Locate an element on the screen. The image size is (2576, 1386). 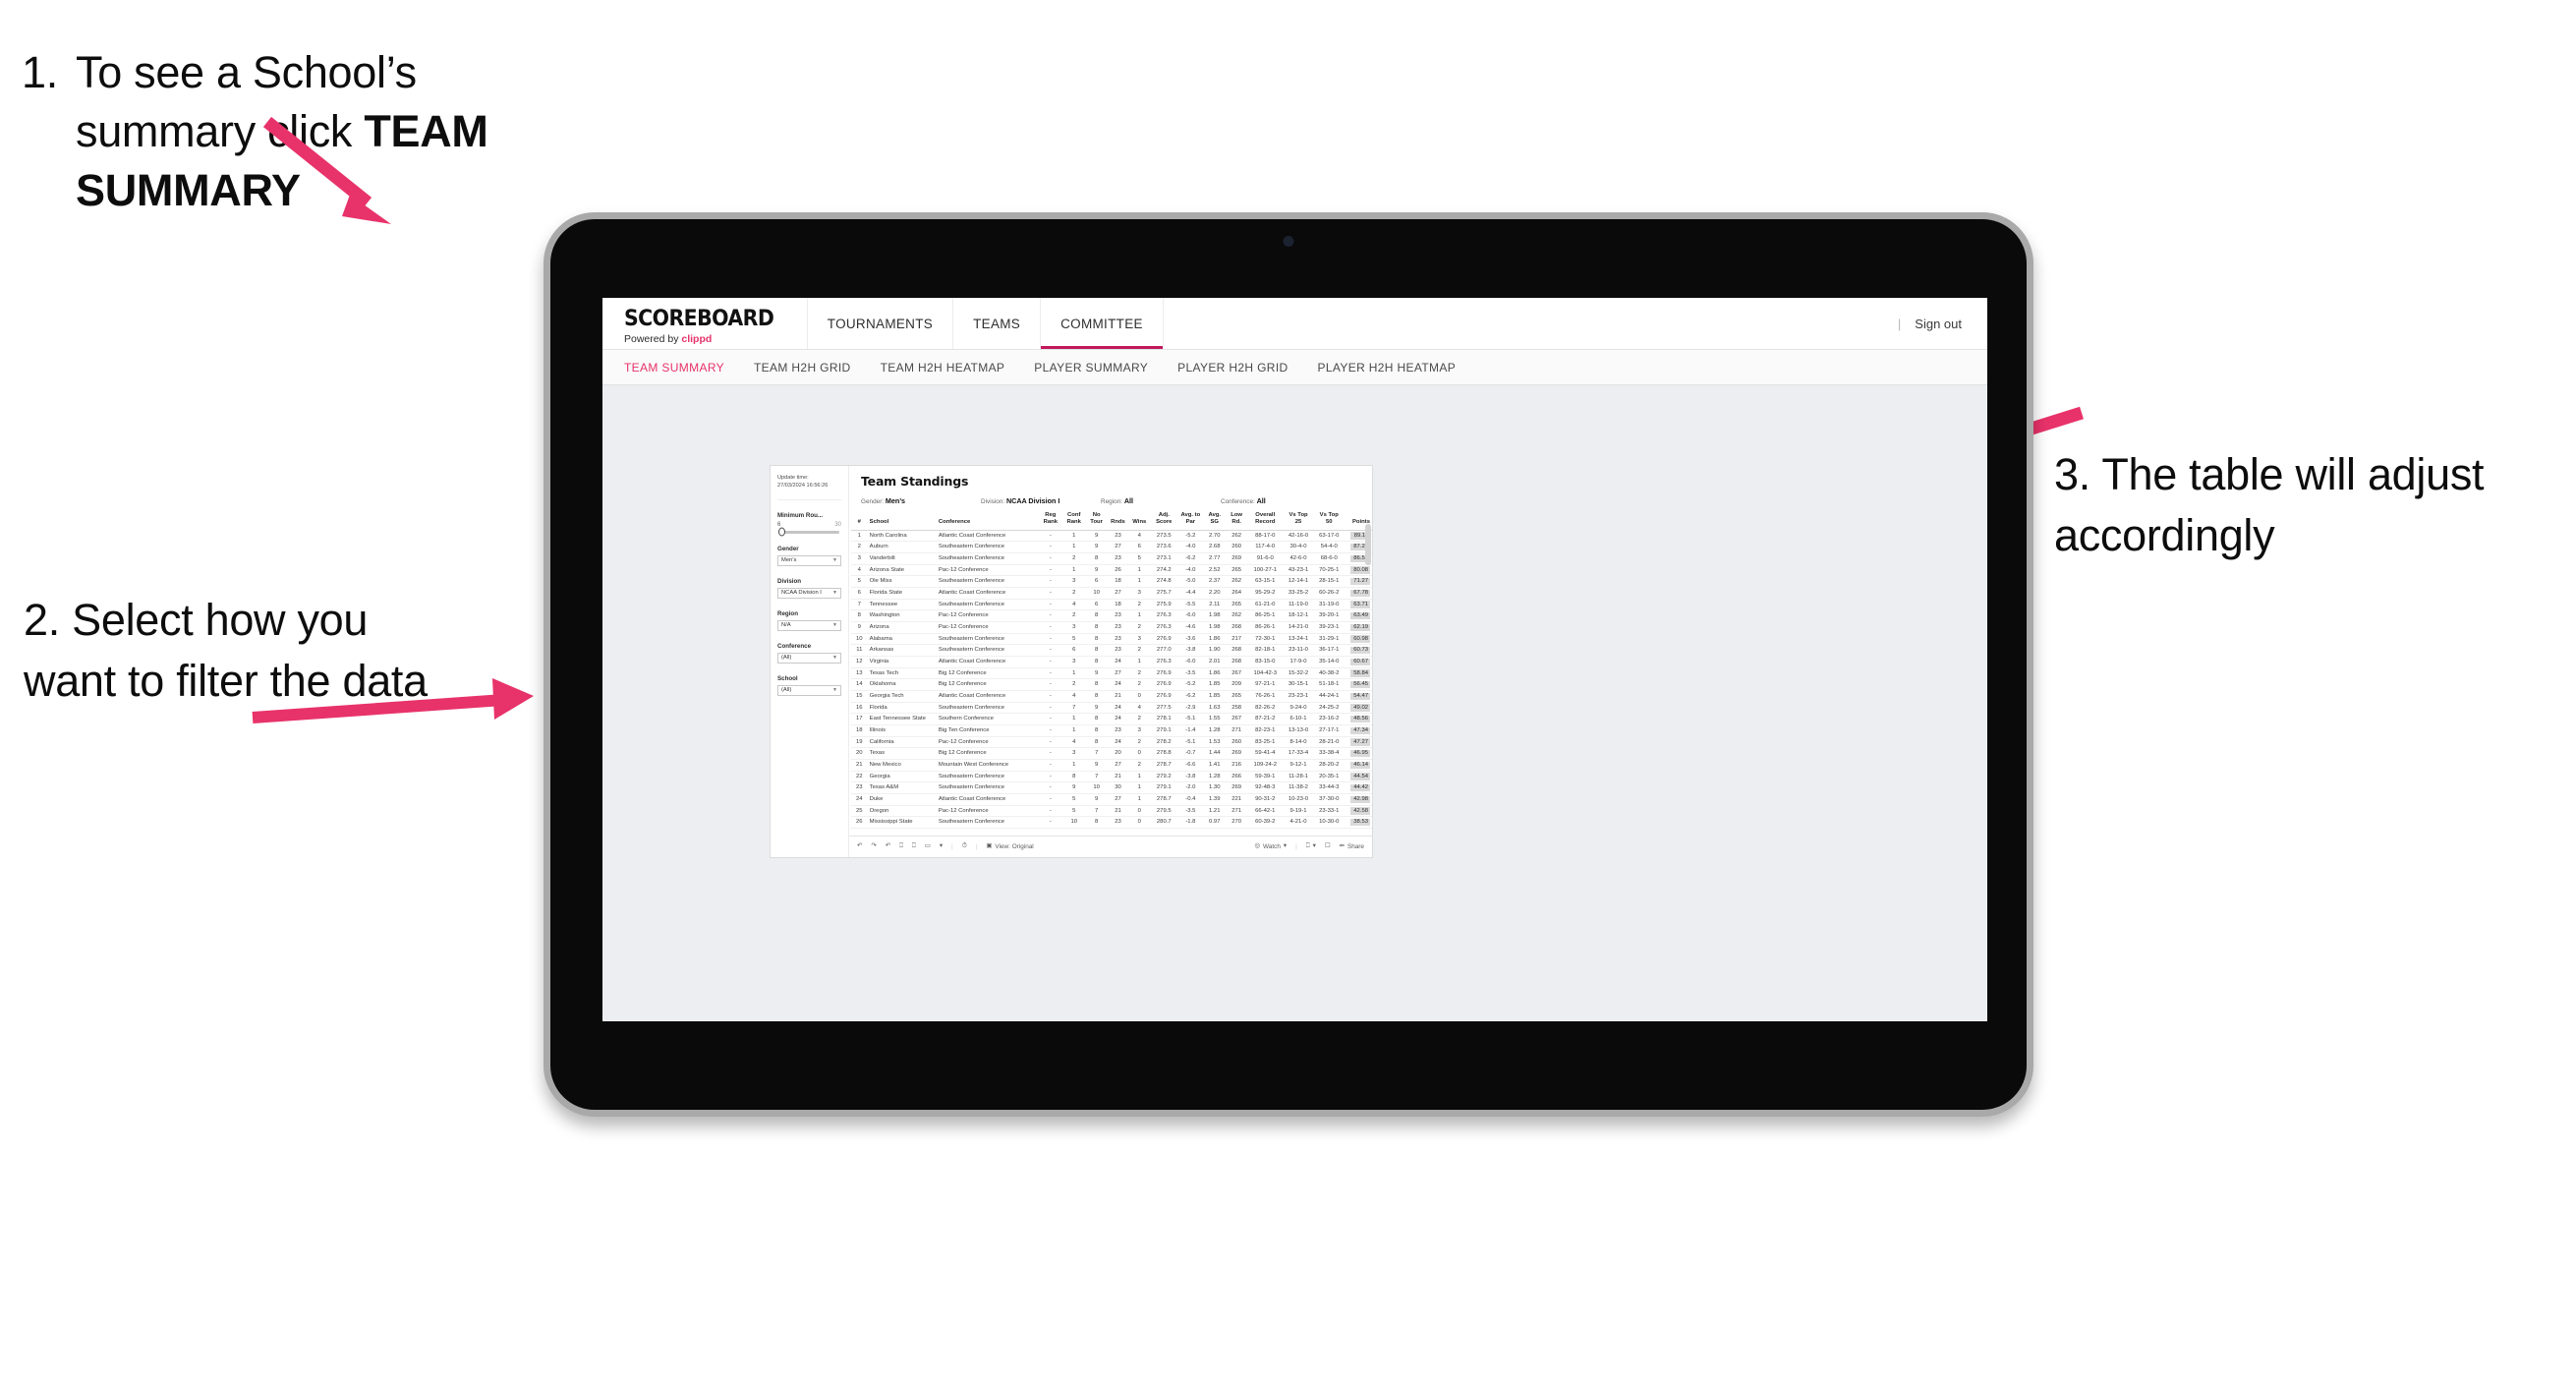
minimum-rounds-slider is located at coordinates (809, 532).